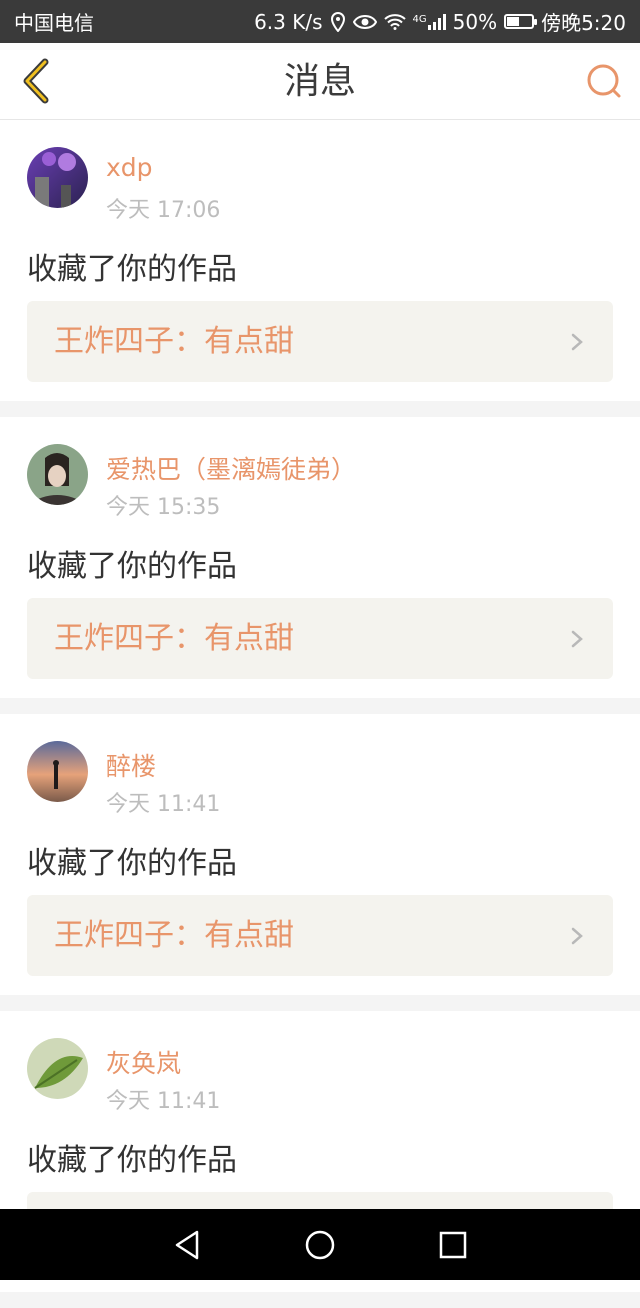 This screenshot has height=1308, width=640. Describe the element at coordinates (429, 21) in the screenshot. I see `signal-icon: 4G` at that location.